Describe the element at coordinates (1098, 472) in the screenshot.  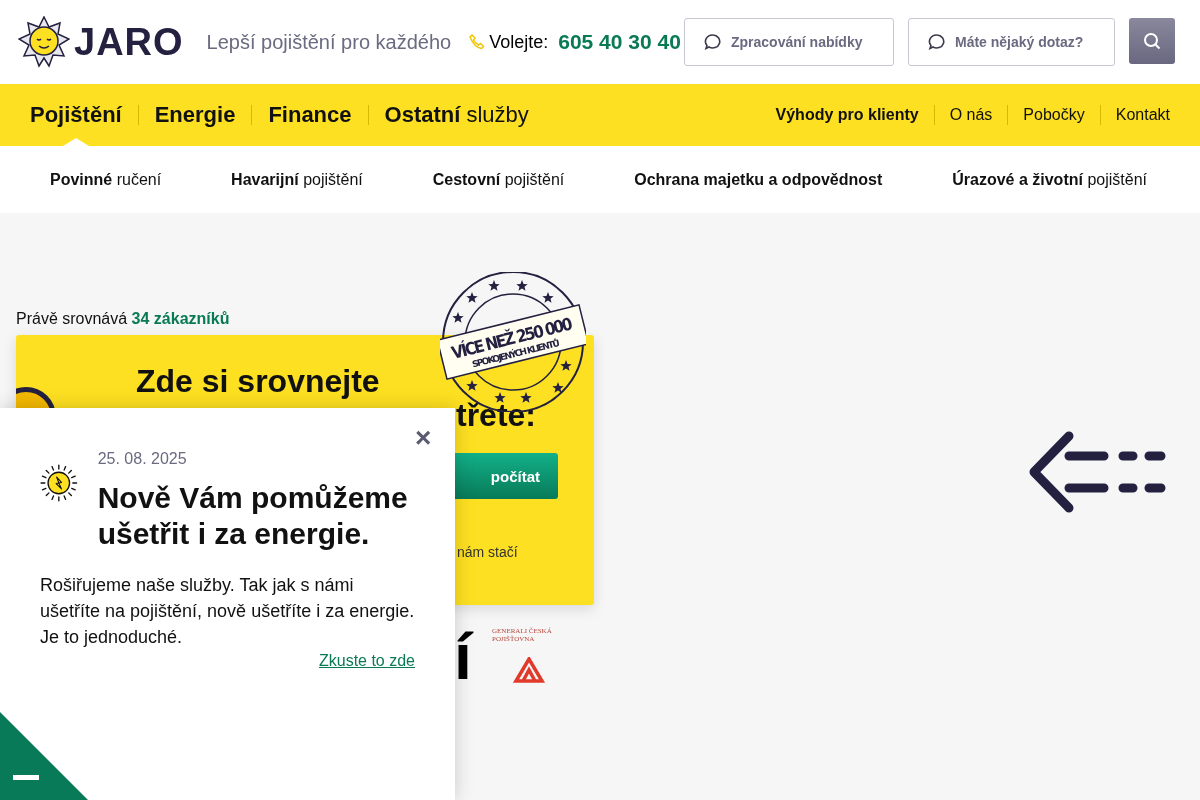
I see `arrow-left-icon` at that location.